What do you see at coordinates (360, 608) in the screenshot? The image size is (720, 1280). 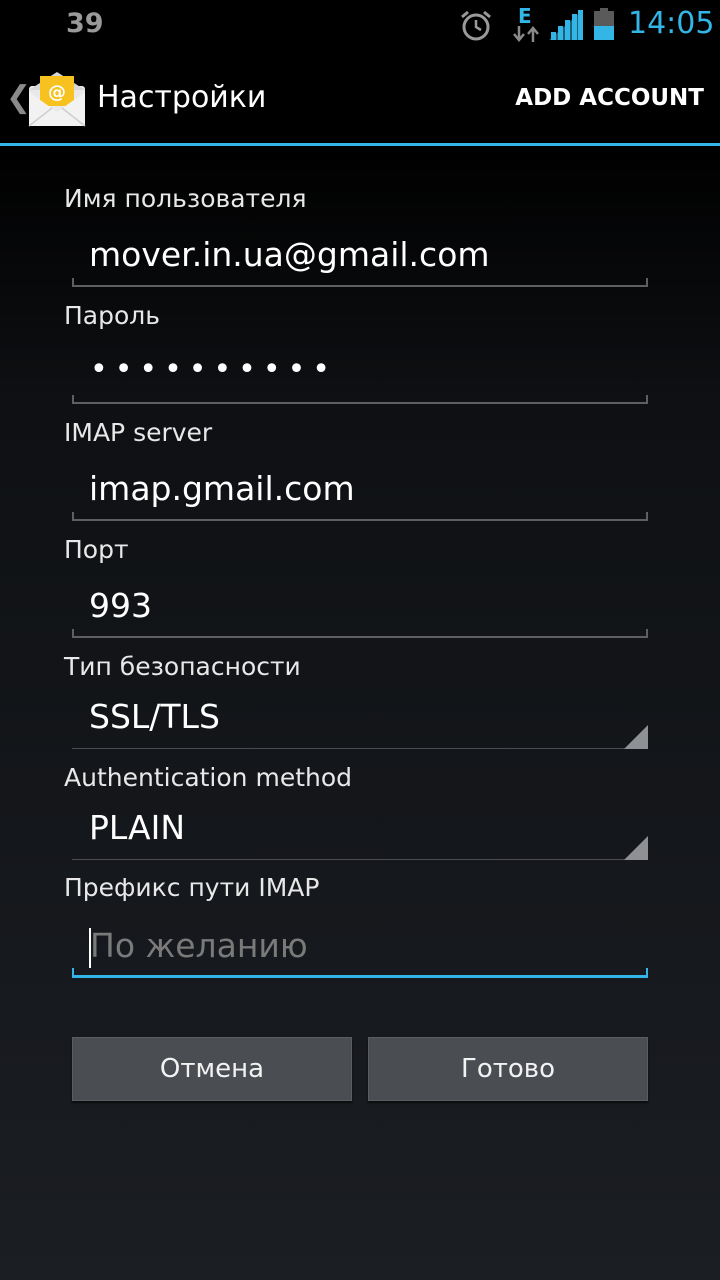 I see `port-field: 993` at bounding box center [360, 608].